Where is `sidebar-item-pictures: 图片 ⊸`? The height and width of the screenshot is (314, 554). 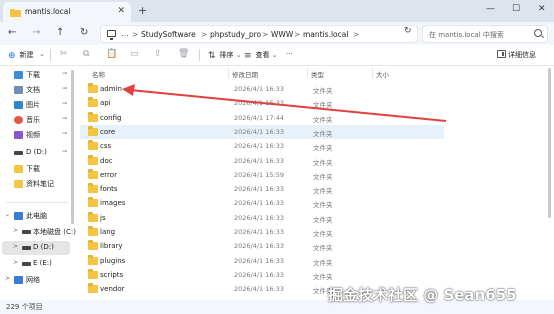
sidebar-item-pictures: 图片 ⊸ is located at coordinates (36, 105).